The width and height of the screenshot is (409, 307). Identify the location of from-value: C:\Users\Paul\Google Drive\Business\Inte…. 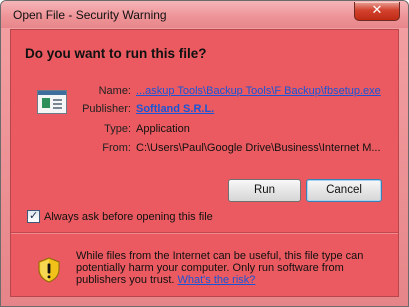
(258, 148).